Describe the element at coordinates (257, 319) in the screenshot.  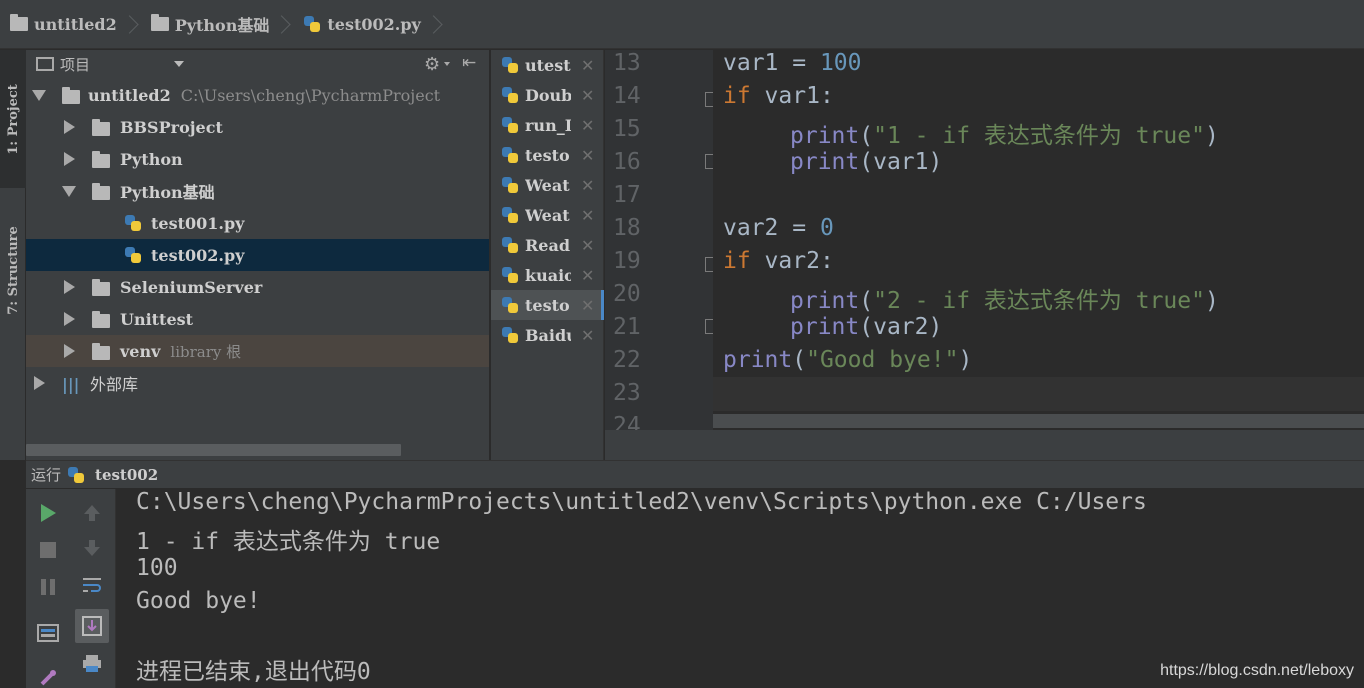
I see `tree-item-unittest: Unittest` at that location.